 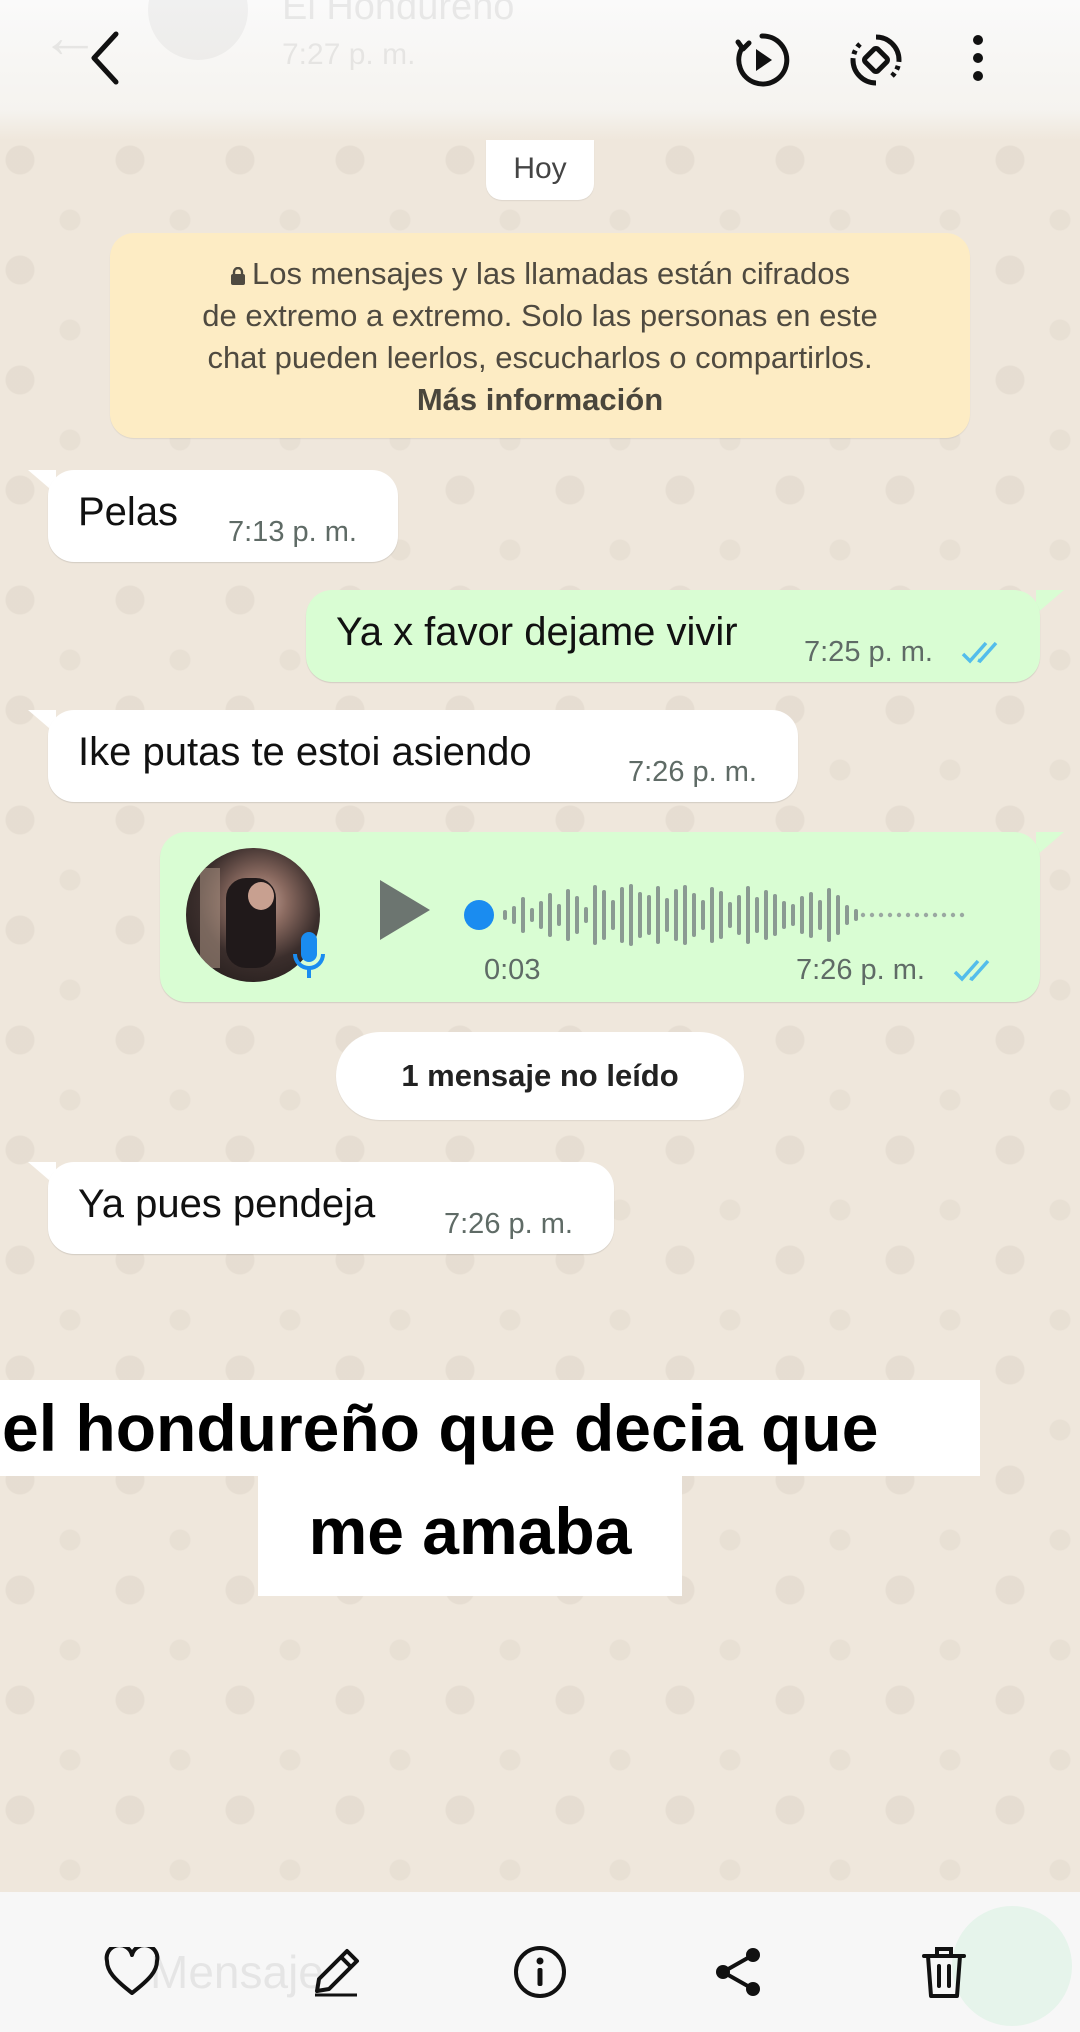 What do you see at coordinates (944, 1972) in the screenshot?
I see `trash-icon` at bounding box center [944, 1972].